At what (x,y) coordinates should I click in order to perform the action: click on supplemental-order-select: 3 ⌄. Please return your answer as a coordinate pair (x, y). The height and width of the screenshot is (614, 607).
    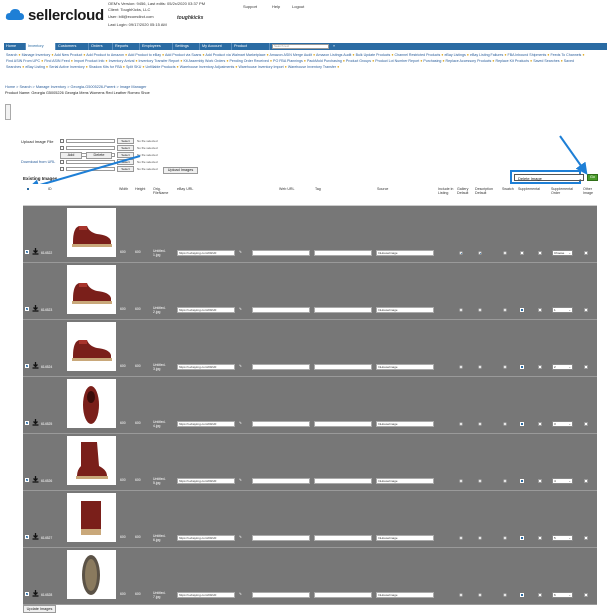
    Looking at the image, I should click on (562, 424).